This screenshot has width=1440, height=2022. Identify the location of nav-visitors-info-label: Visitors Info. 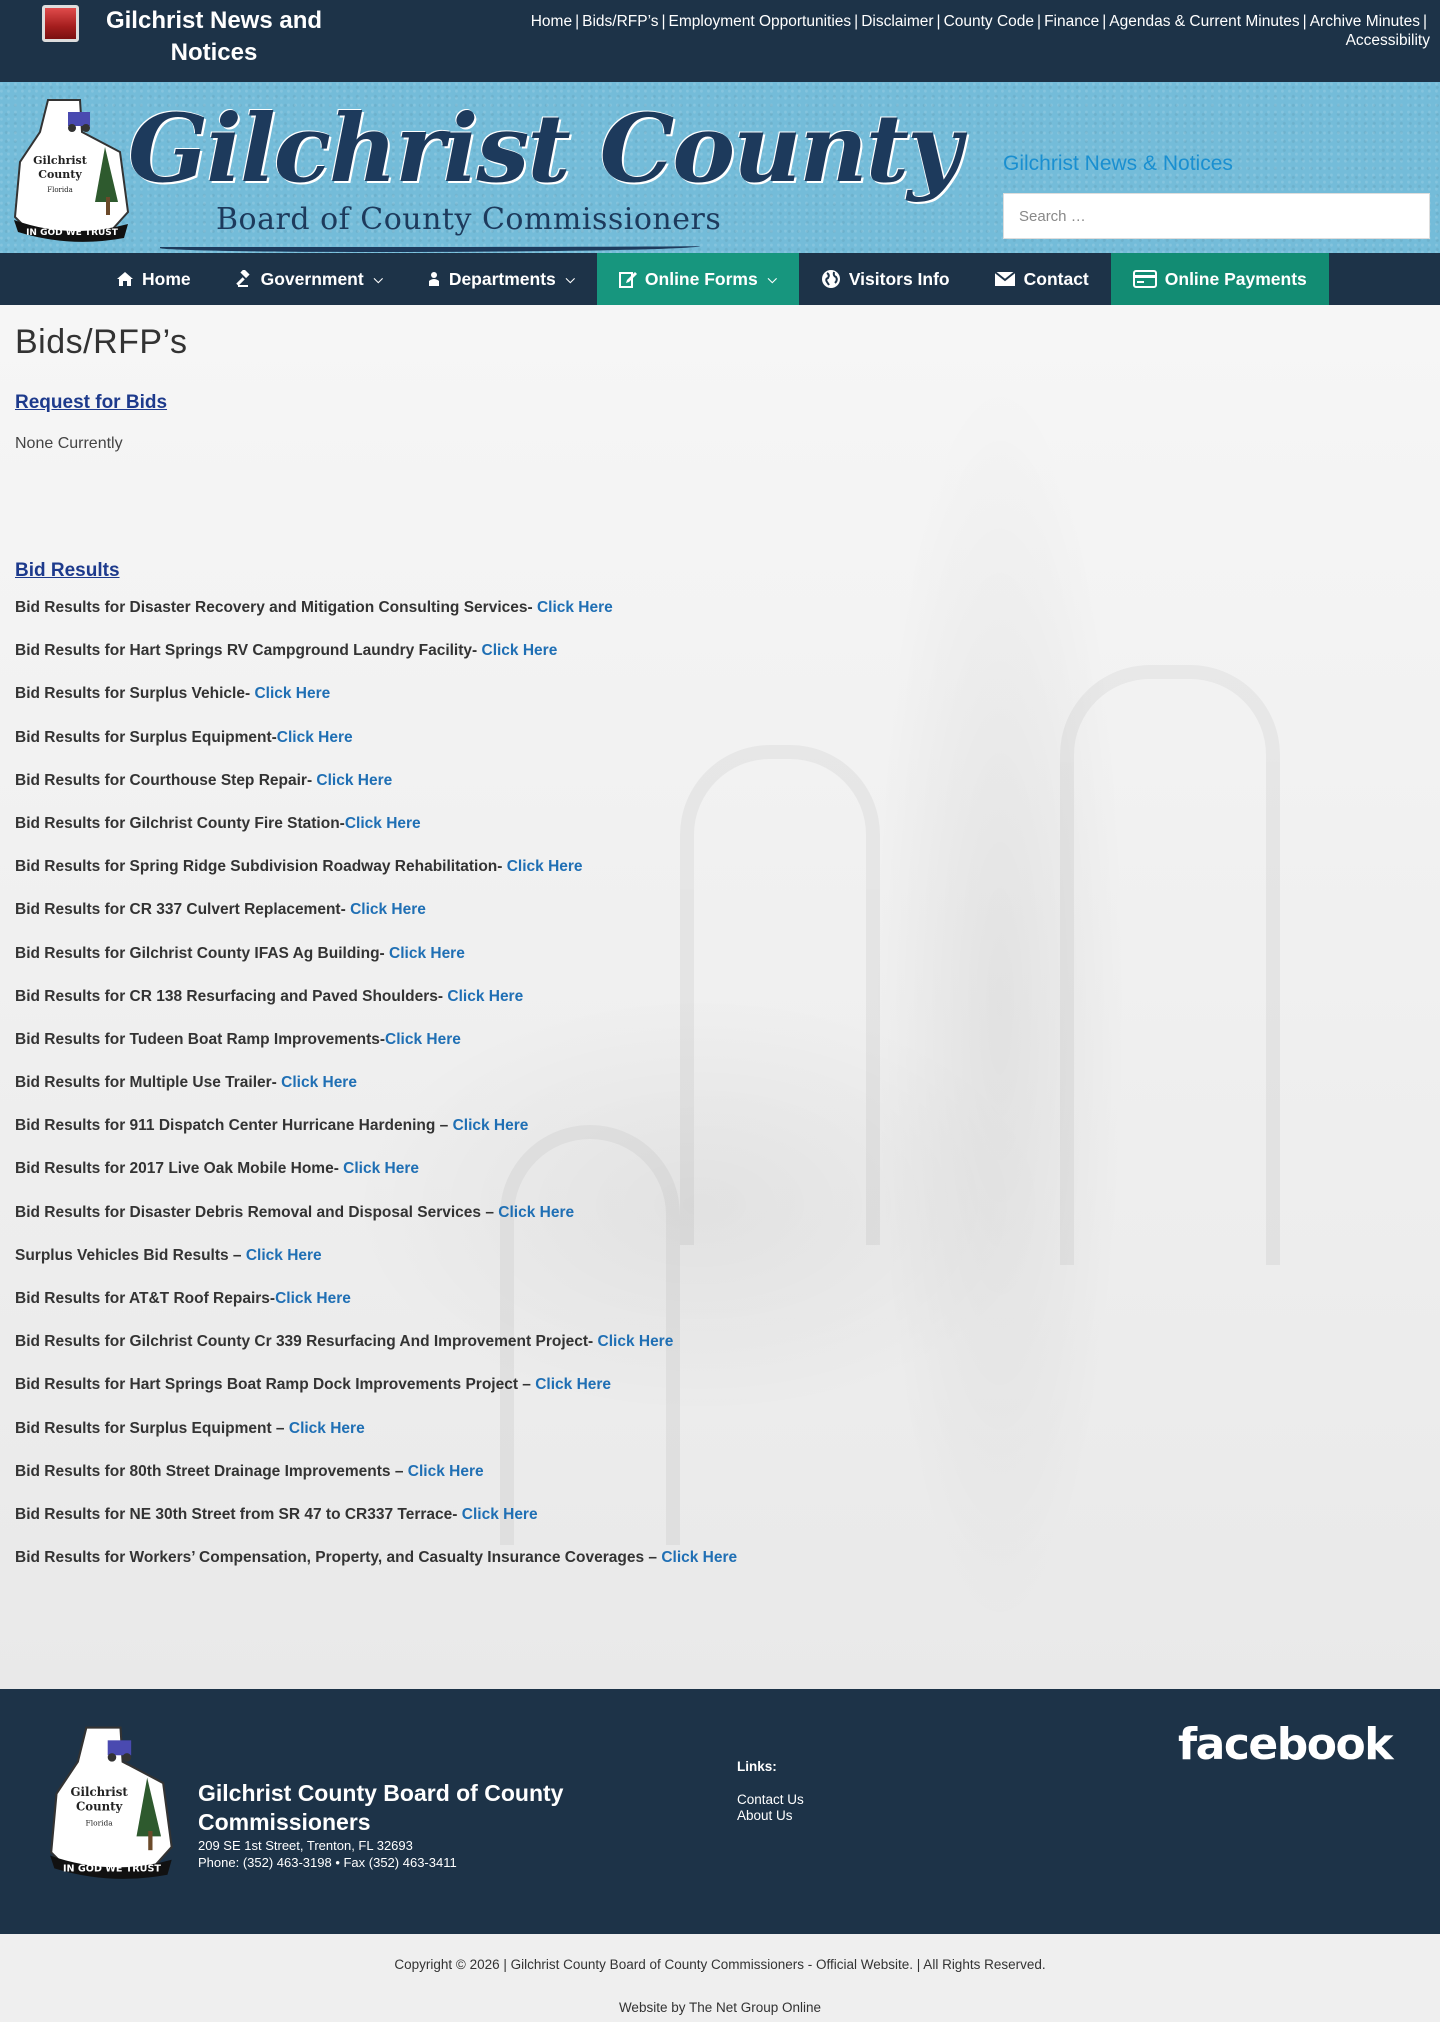
(899, 278).